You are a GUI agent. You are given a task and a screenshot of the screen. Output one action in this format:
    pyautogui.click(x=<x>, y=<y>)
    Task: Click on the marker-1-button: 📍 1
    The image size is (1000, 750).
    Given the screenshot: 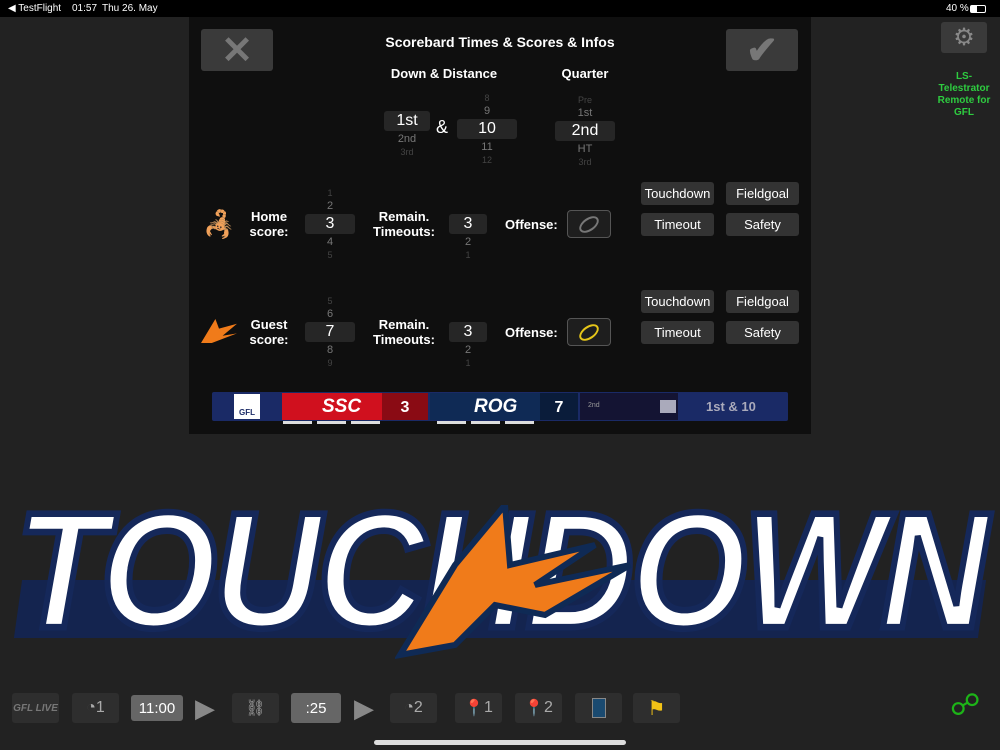 What is the action you would take?
    pyautogui.click(x=478, y=708)
    